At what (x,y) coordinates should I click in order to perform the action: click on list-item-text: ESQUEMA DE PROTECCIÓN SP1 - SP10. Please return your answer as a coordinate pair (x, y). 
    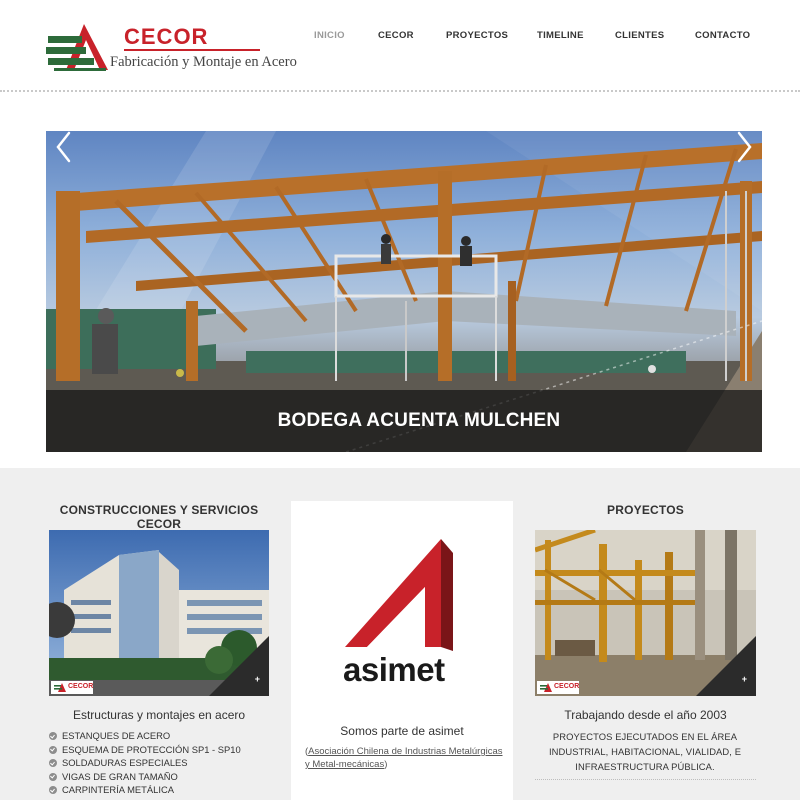
    Looking at the image, I should click on (151, 749).